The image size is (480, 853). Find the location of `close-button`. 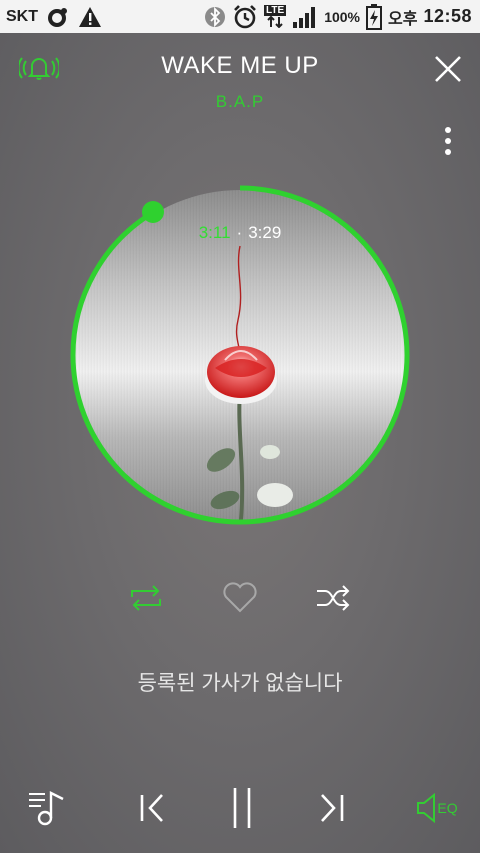

close-button is located at coordinates (448, 69).